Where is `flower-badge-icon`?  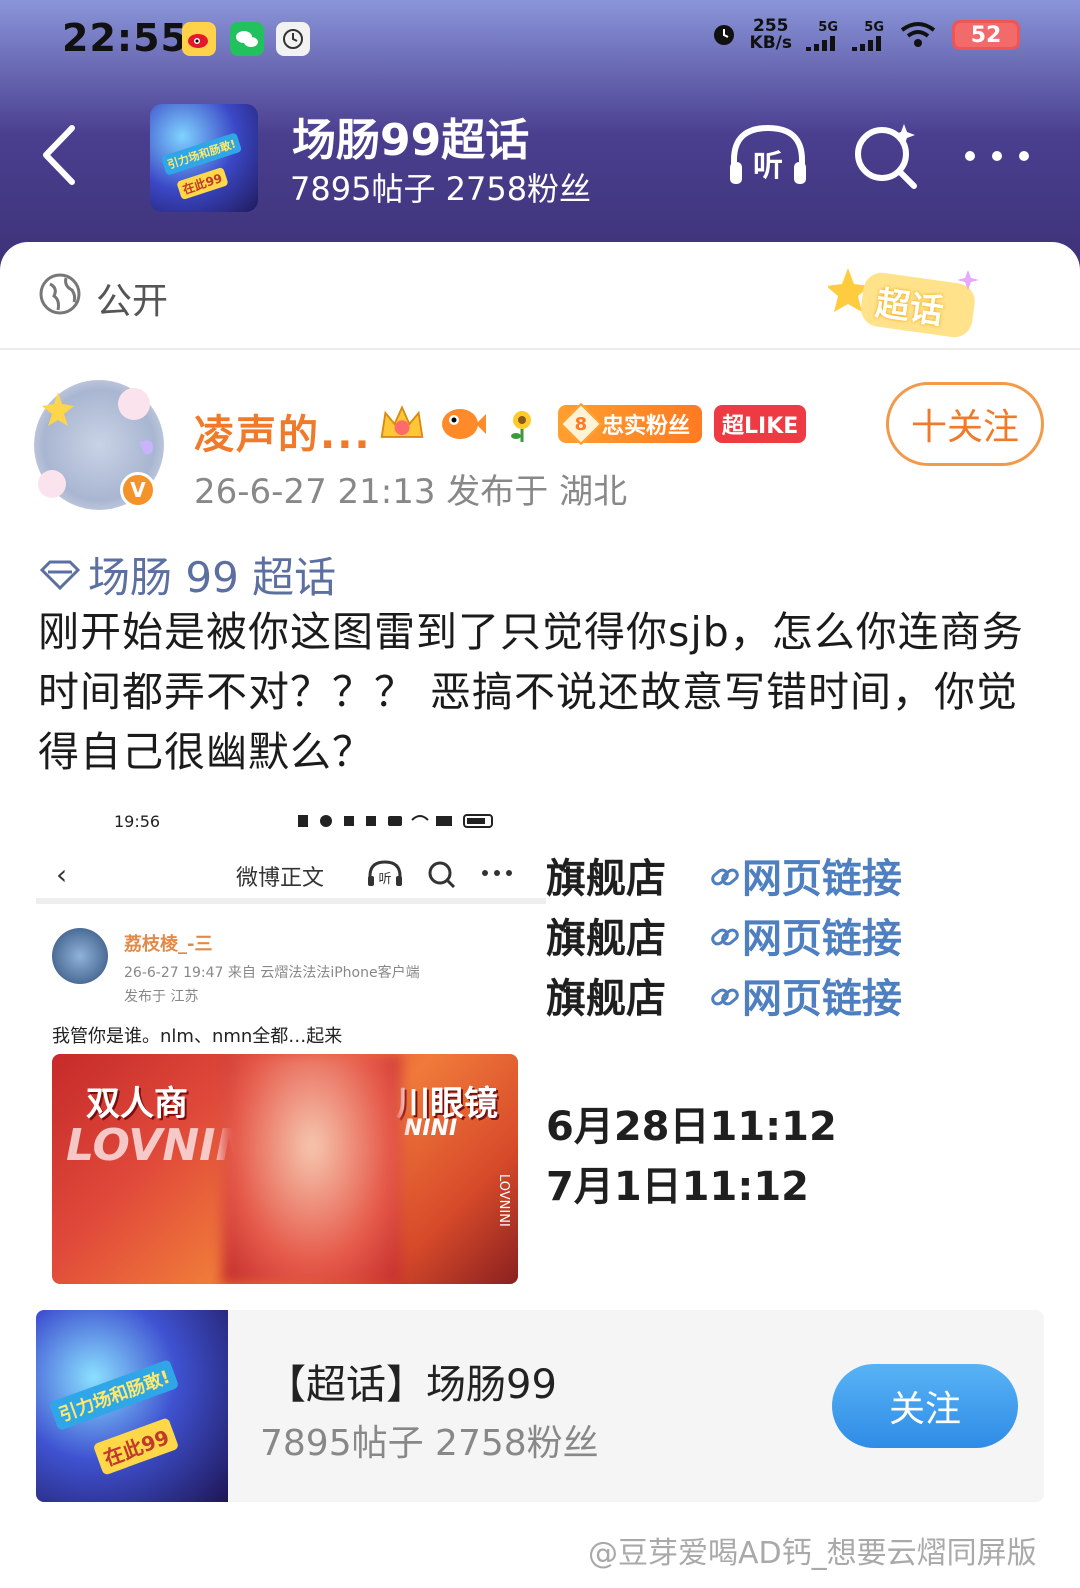 flower-badge-icon is located at coordinates (522, 424).